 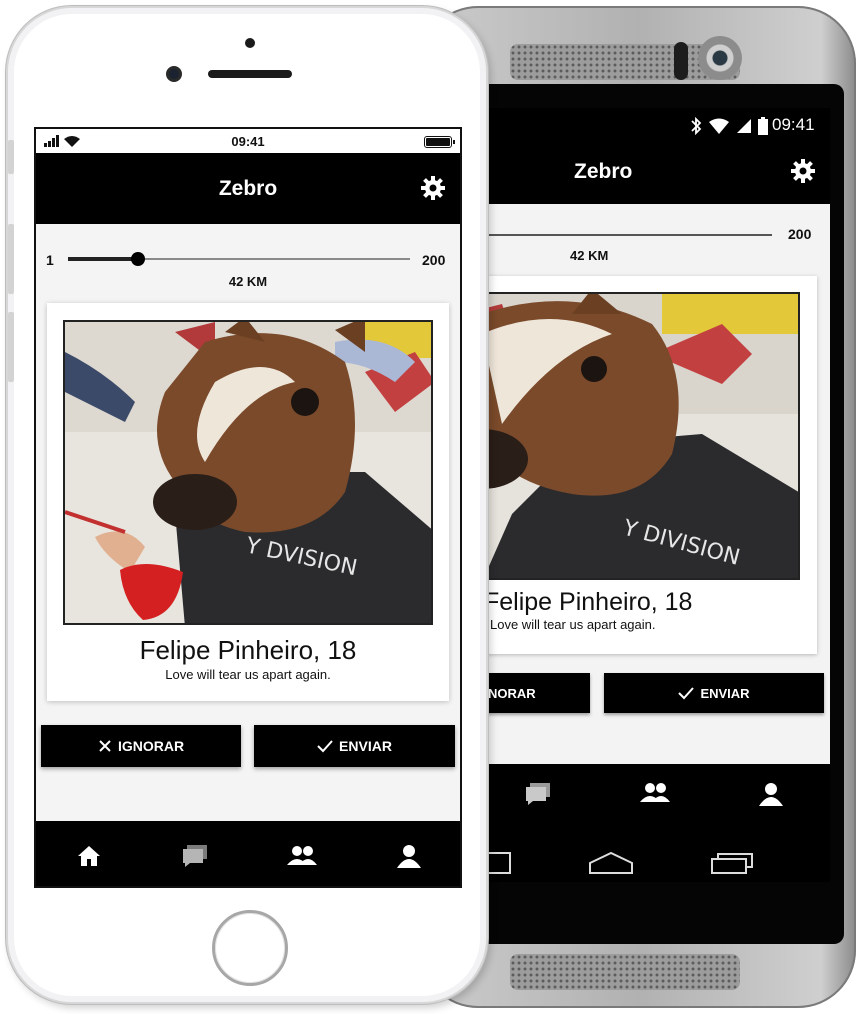 I want to click on android-profile-name: Felipe Pinheiro, 18, so click(x=588, y=602).